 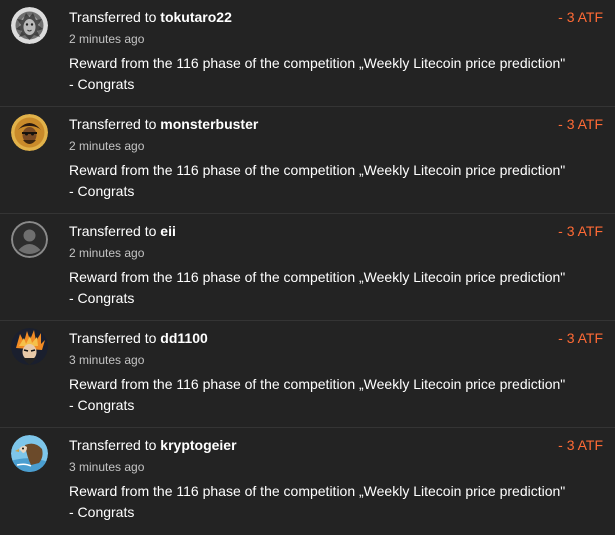 I want to click on recipient-username: dd1100, so click(x=183, y=338).